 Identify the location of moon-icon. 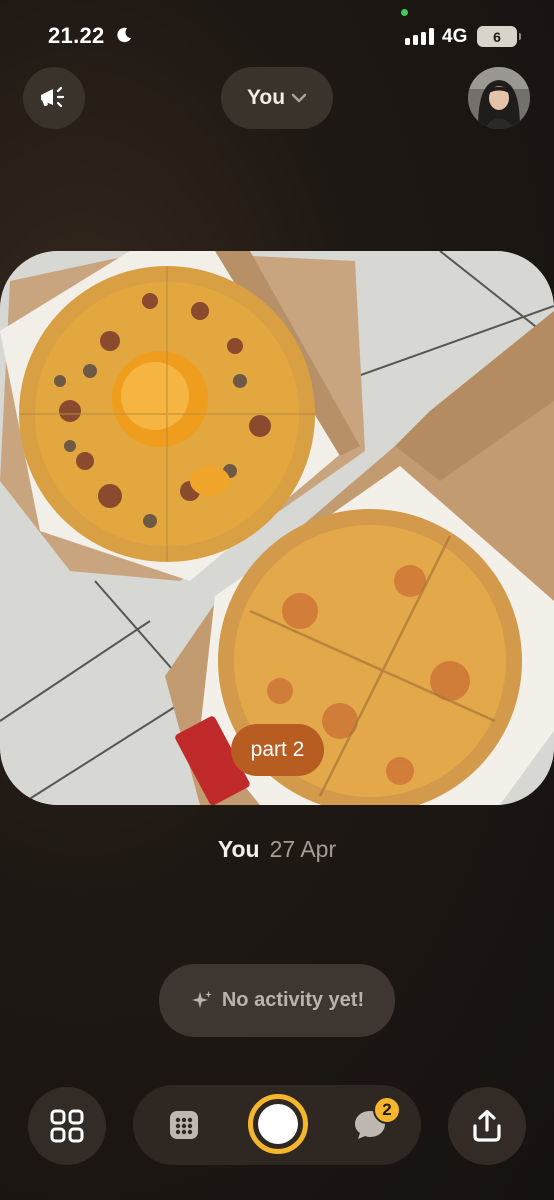
(124, 35).